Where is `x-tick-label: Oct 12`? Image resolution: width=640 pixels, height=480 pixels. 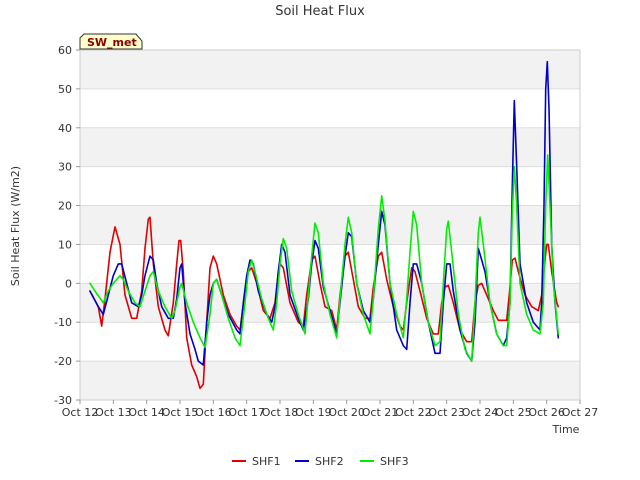
x-tick-label: Oct 12 is located at coordinates (80, 412).